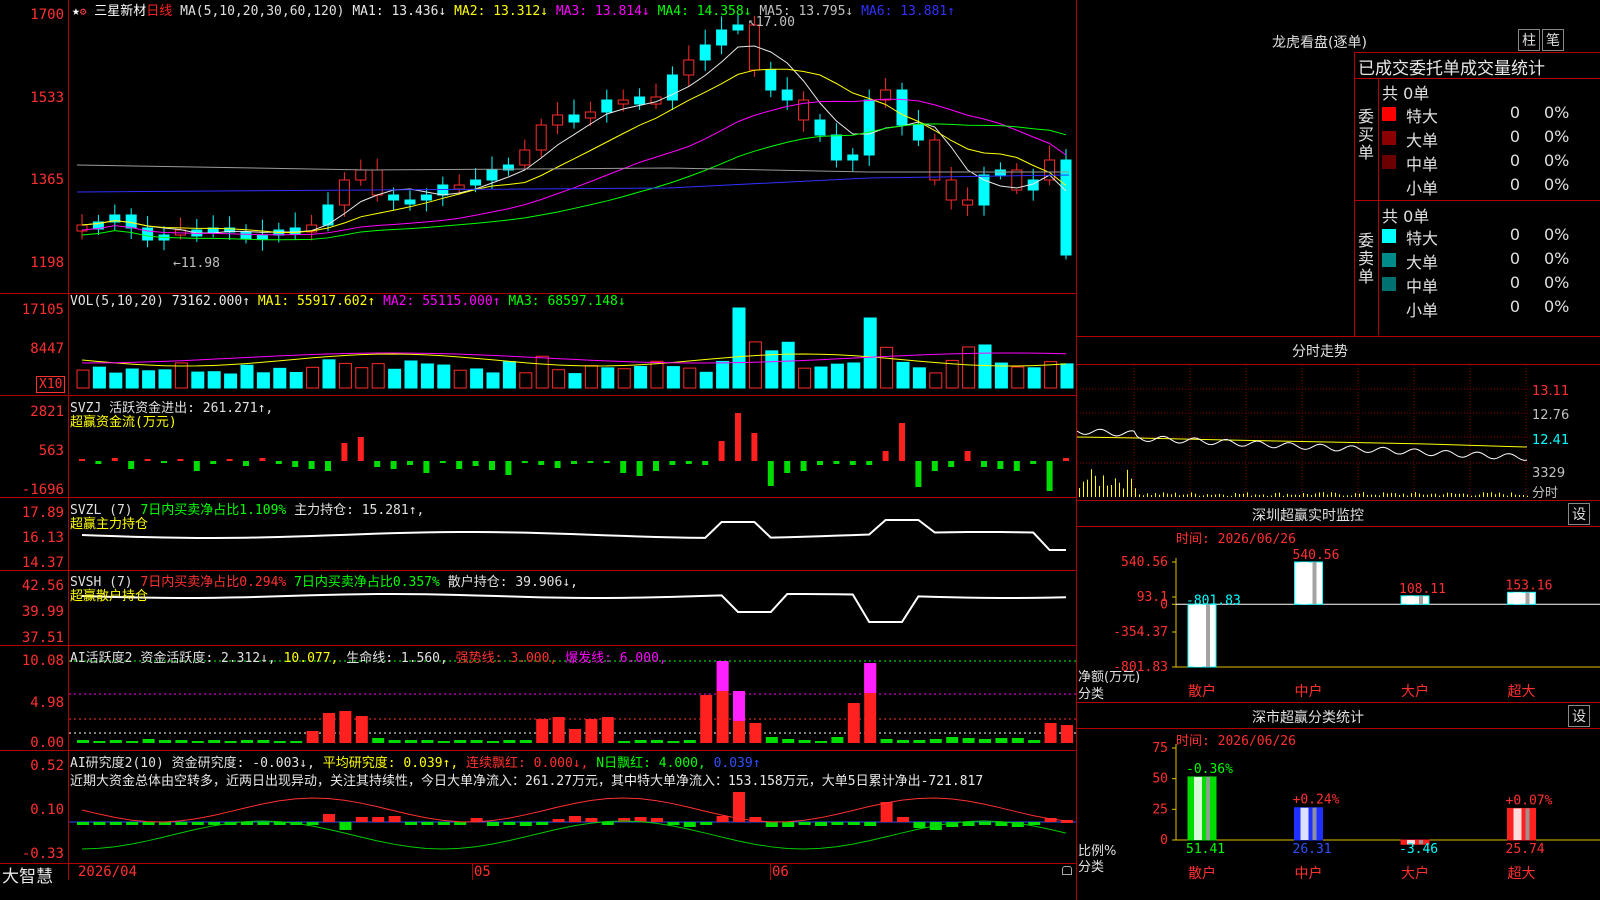 This screenshot has width=1600, height=900. What do you see at coordinates (109, 596) in the screenshot?
I see `svsh-line2: 超赢散户持仓` at bounding box center [109, 596].